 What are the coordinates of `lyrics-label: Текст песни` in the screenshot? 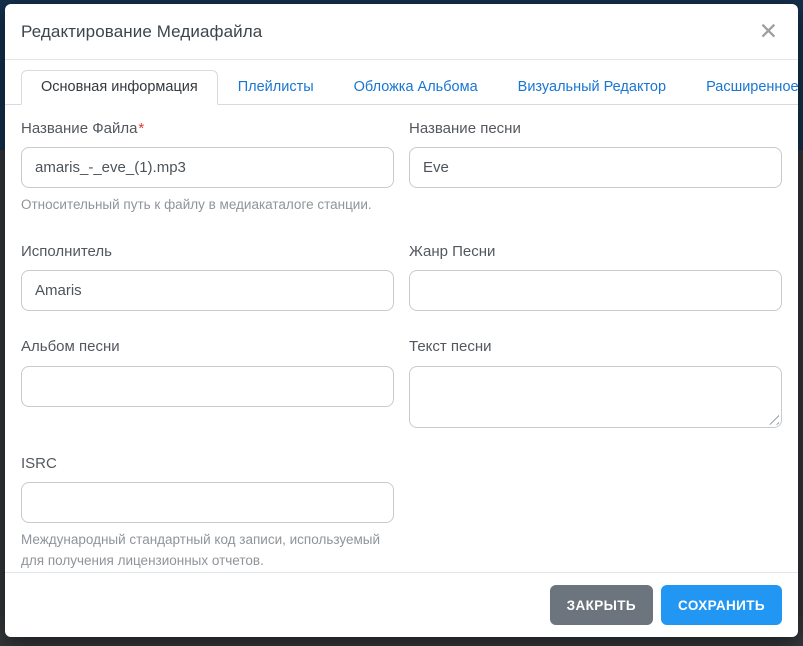 It's located at (450, 347).